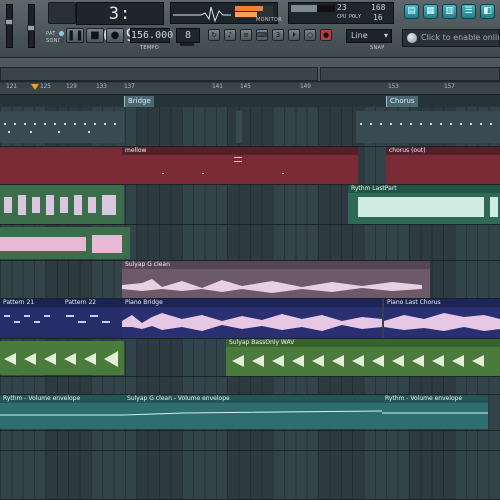  What do you see at coordinates (9, 26) in the screenshot?
I see `master-volume-slider` at bounding box center [9, 26].